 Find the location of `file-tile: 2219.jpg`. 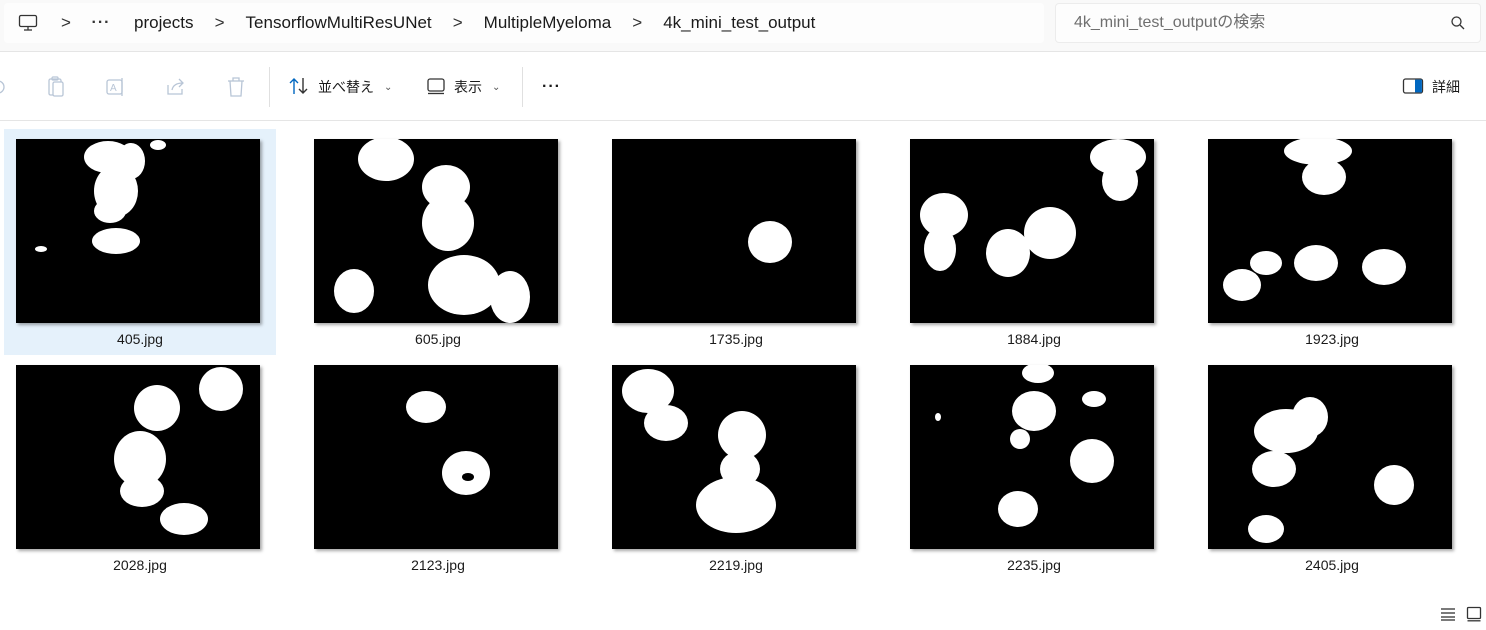

file-tile: 2219.jpg is located at coordinates (736, 468).